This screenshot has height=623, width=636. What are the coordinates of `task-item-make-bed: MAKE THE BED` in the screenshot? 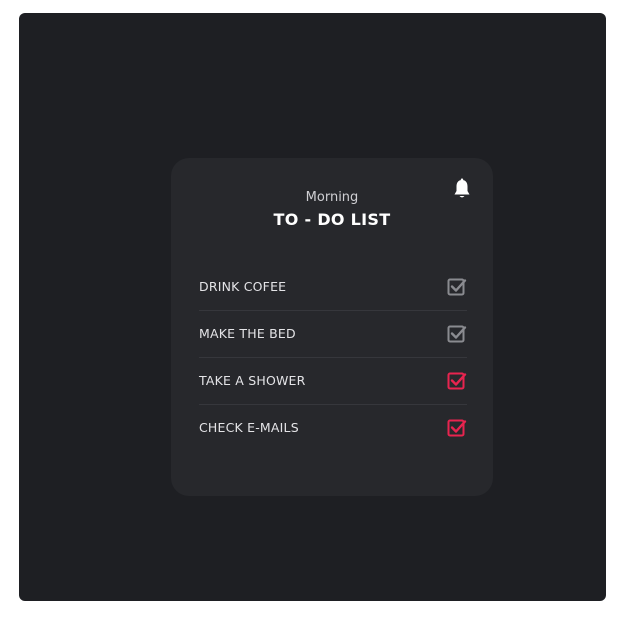 It's located at (333, 334).